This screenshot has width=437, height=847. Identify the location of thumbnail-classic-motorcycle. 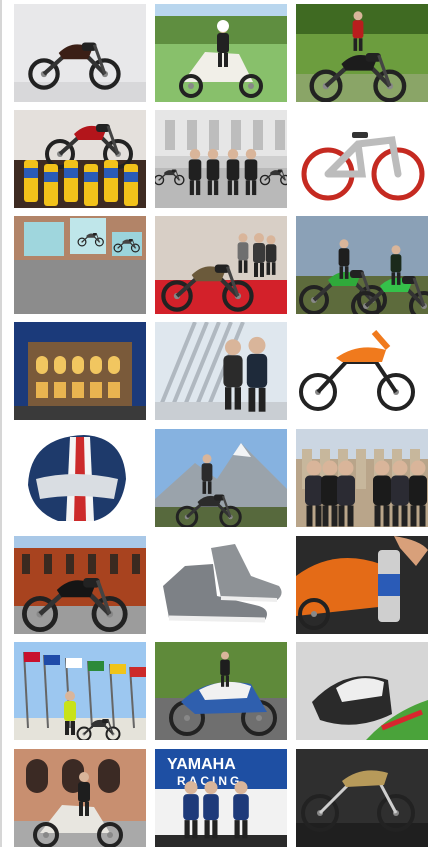
(80, 53).